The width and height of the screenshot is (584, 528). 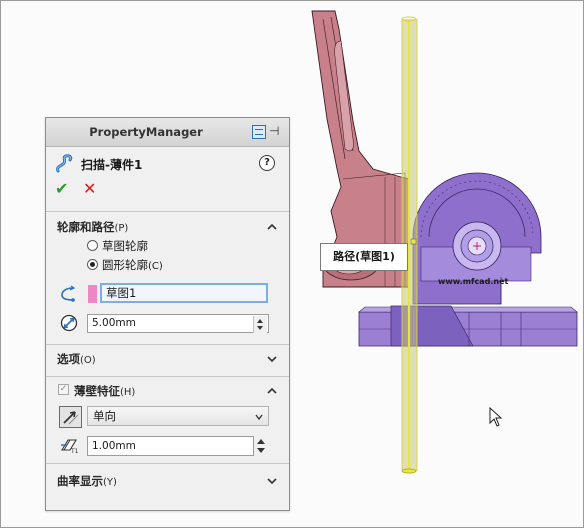 I want to click on selection-color-swatch, so click(x=92, y=294).